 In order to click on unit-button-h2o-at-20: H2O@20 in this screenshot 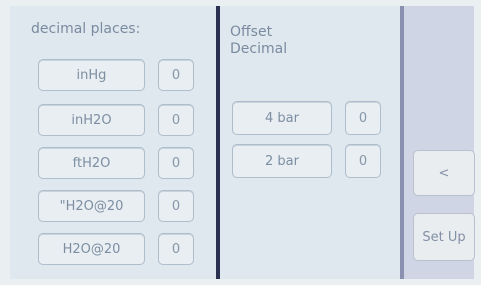, I will do `click(91, 249)`.